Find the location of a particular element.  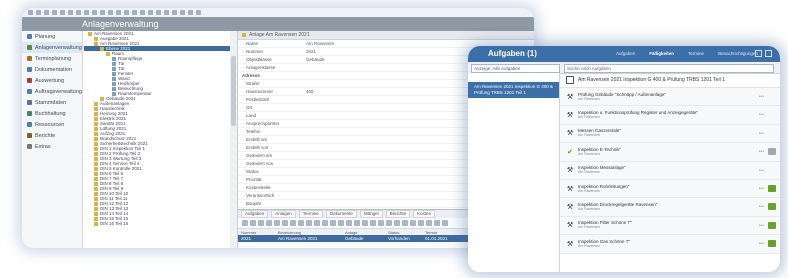

list-item: ⚒ Inspektion Messanlage" Am Ravensen ••• is located at coordinates (670, 170).